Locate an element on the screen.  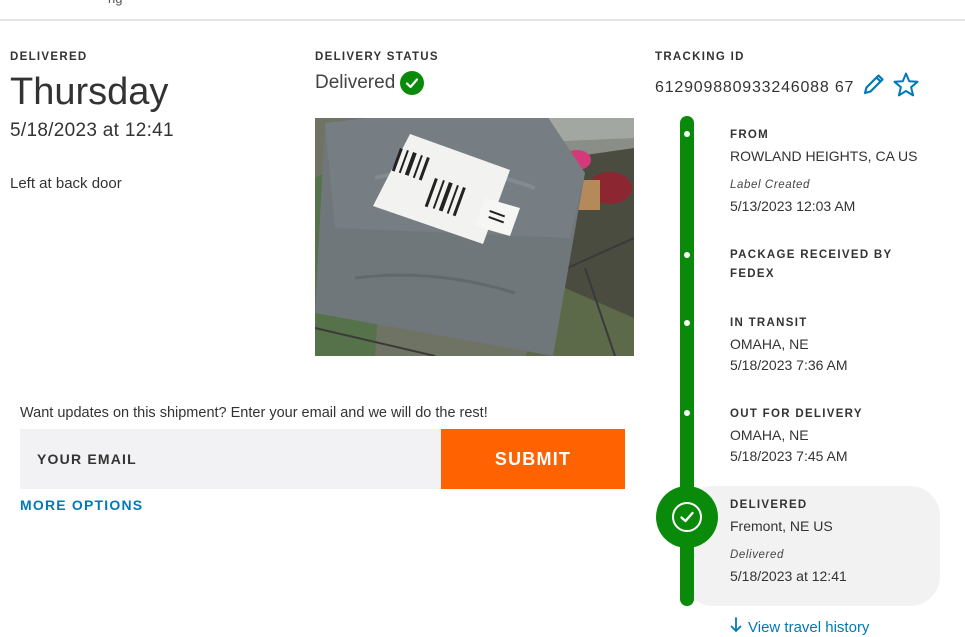
header-cropped-text: ng is located at coordinates (115, 3).